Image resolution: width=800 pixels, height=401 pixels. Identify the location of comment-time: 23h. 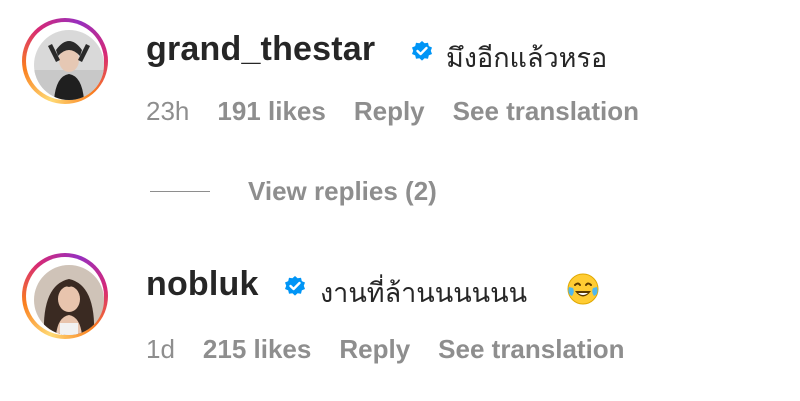
(168, 111).